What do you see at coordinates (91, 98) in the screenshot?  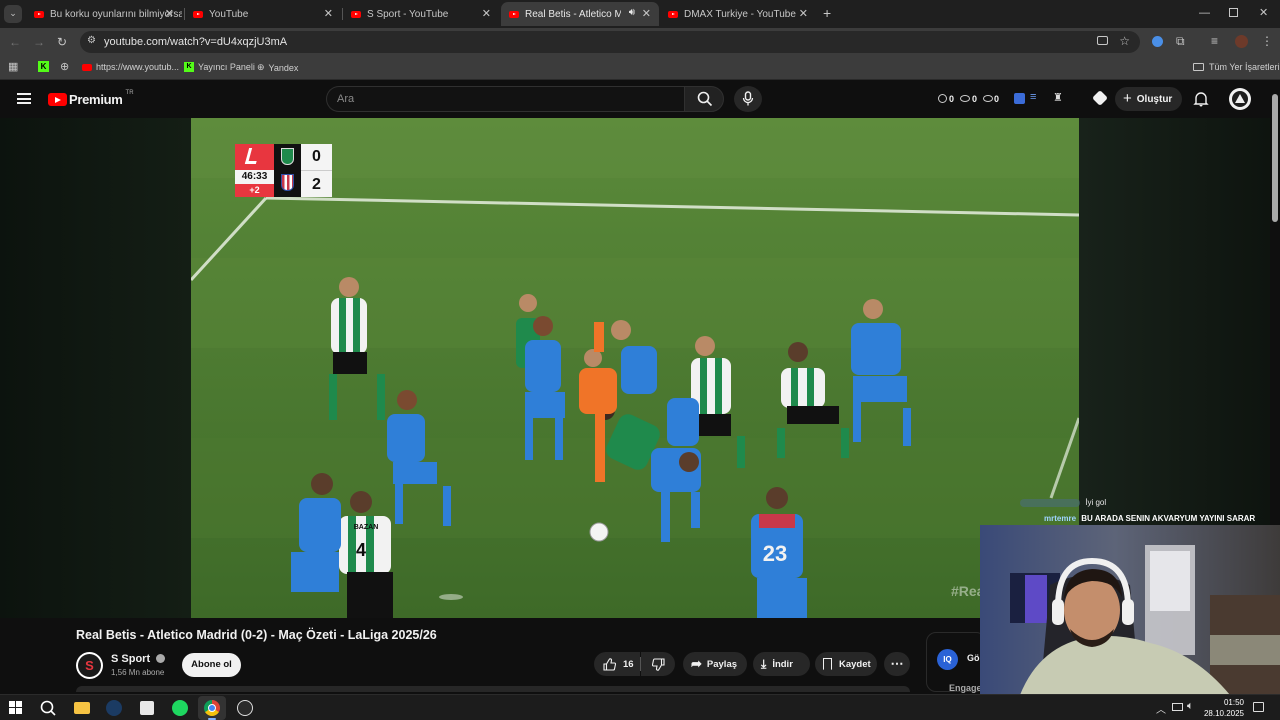 I see `youtube-premium-logo: Premium TR` at bounding box center [91, 98].